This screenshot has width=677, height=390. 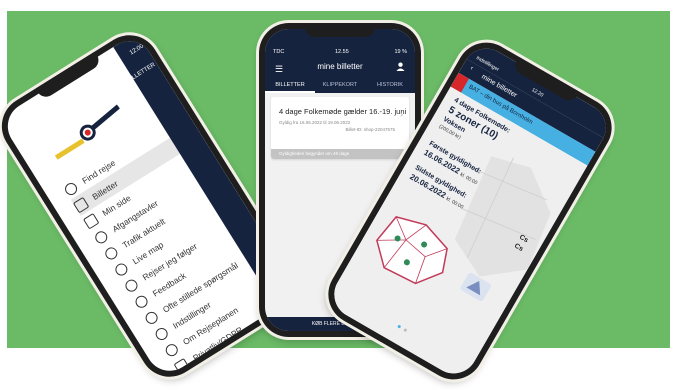 I want to click on page-title: mine billetter, so click(x=340, y=66).